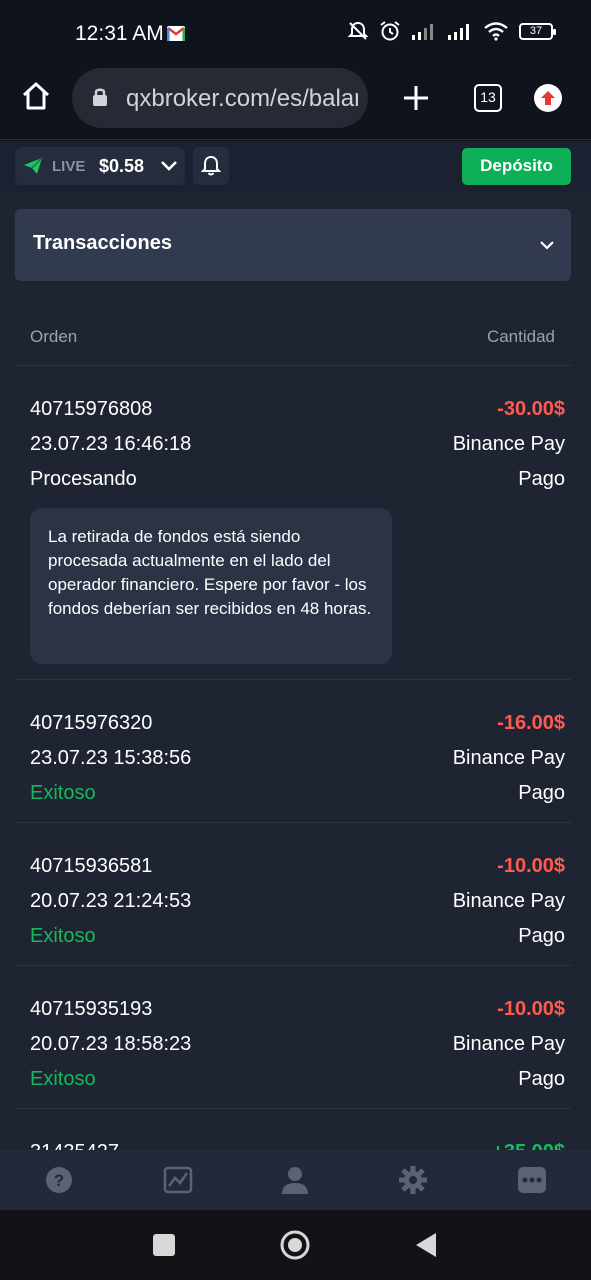 The image size is (591, 1280). Describe the element at coordinates (102, 243) in the screenshot. I see `dropdown-label: Transacciones` at that location.